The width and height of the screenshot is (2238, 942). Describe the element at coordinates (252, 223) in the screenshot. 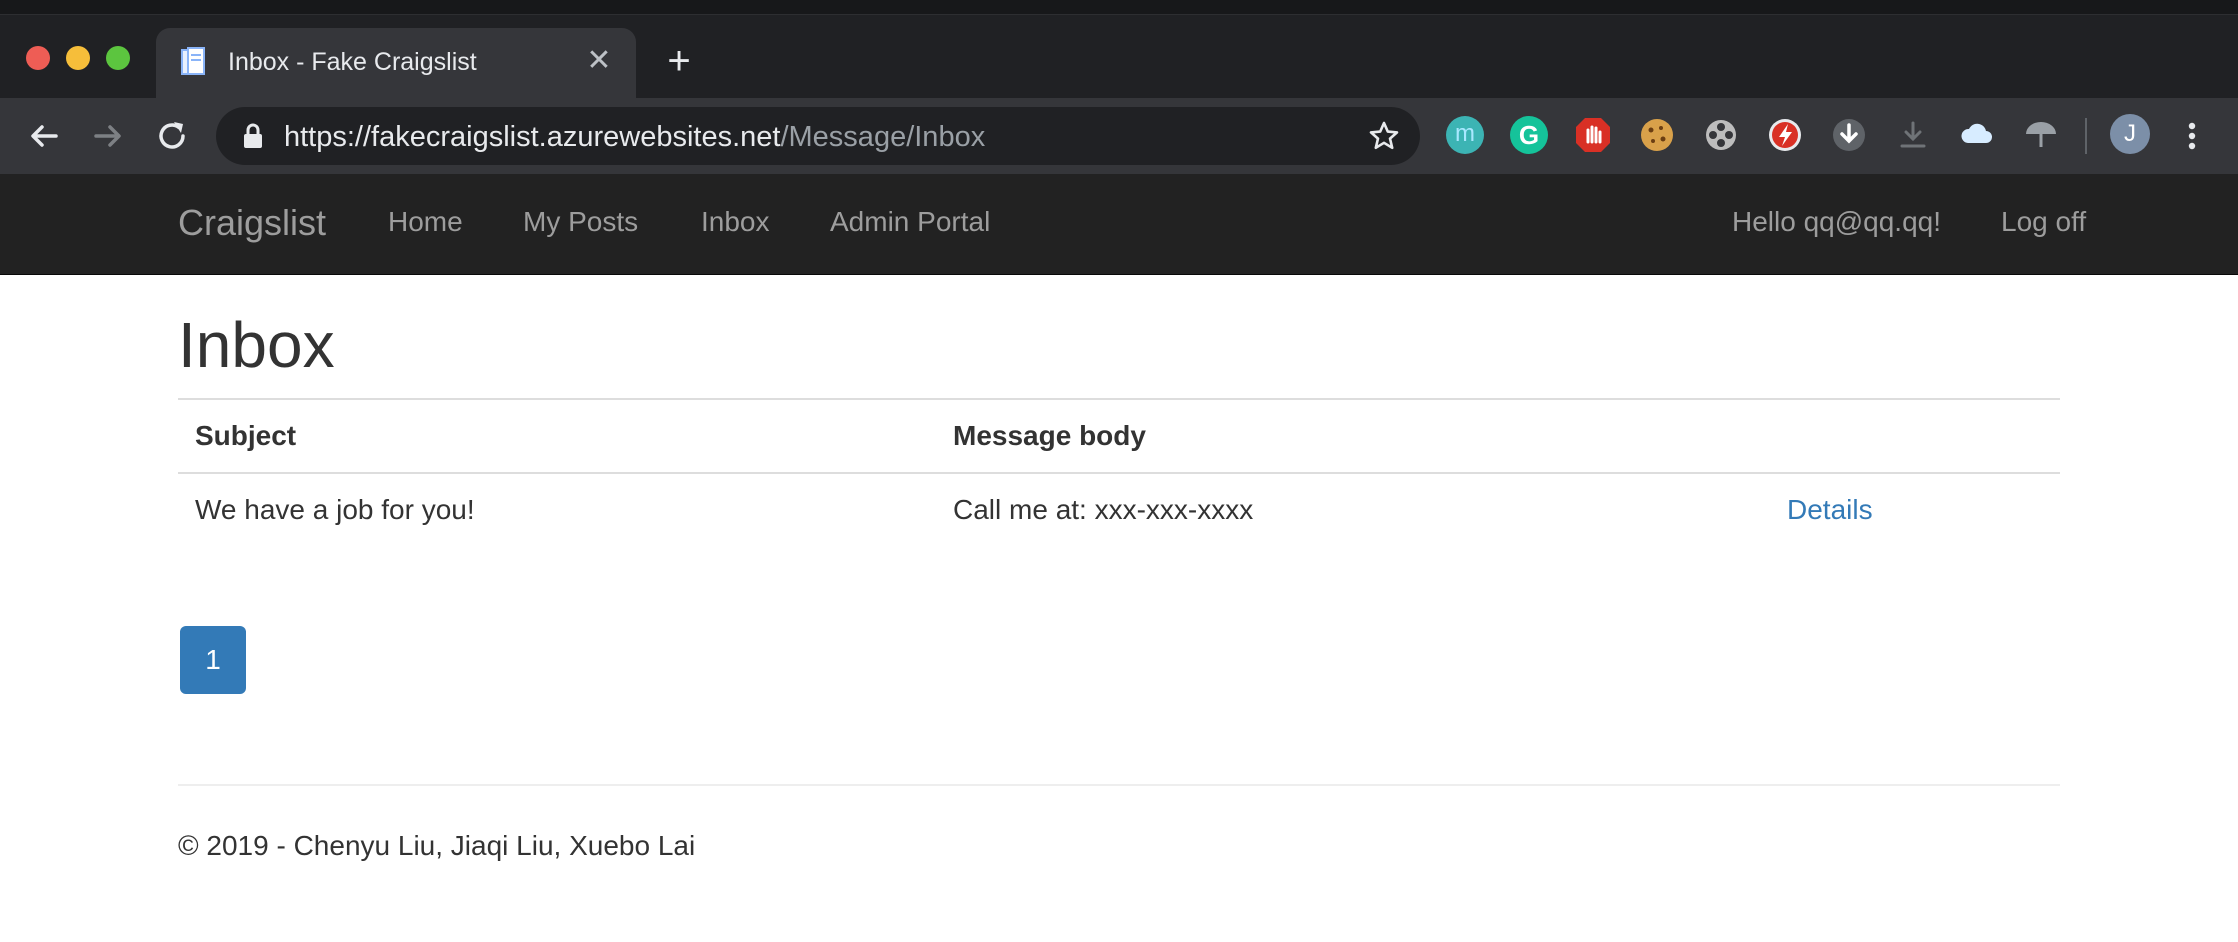

I see `site-brand-link: Craigslist` at that location.